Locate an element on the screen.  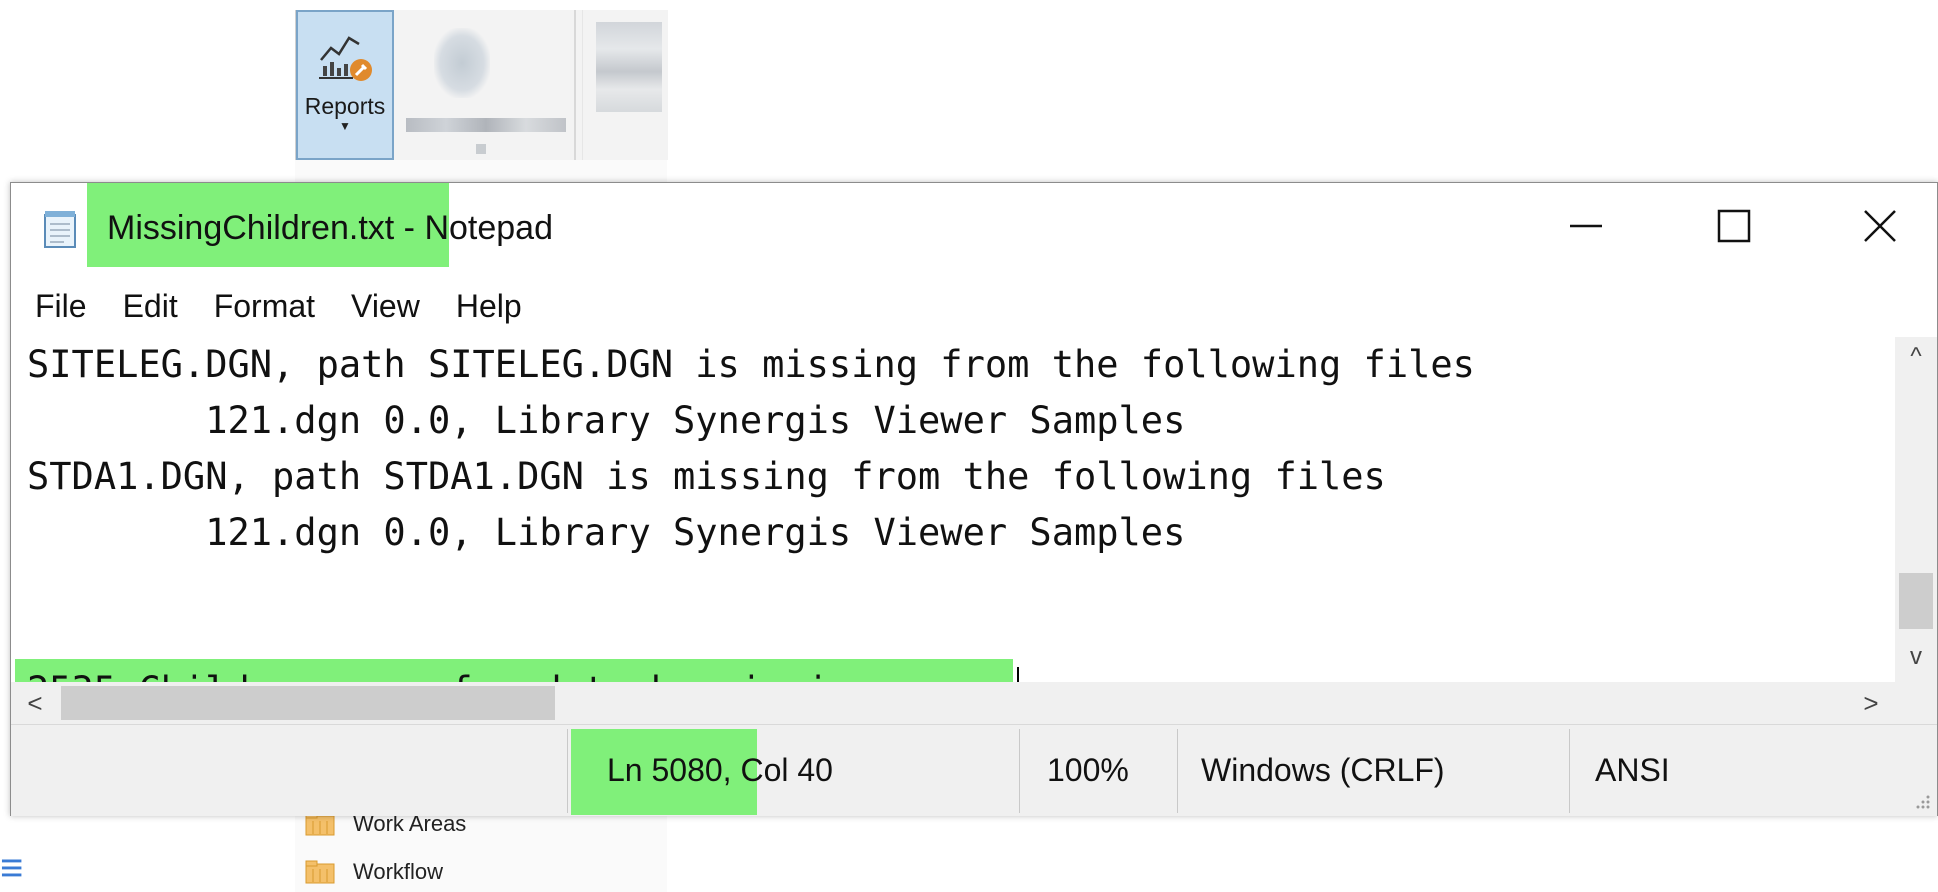
chevron-down-icon: ▼ is located at coordinates (345, 126).